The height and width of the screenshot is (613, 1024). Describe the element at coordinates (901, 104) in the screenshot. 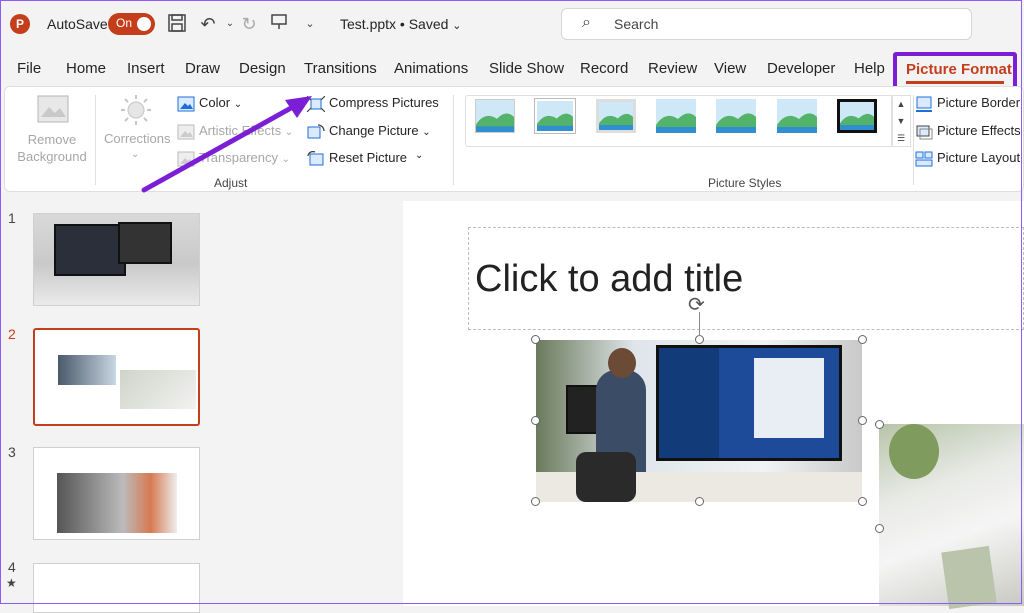

I see `gallery-up-icon: ▲` at that location.